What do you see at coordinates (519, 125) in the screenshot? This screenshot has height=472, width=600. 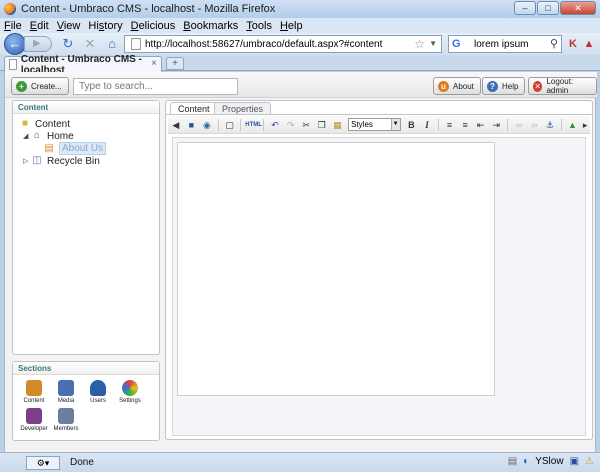 I see `link-icon: ∞` at bounding box center [519, 125].